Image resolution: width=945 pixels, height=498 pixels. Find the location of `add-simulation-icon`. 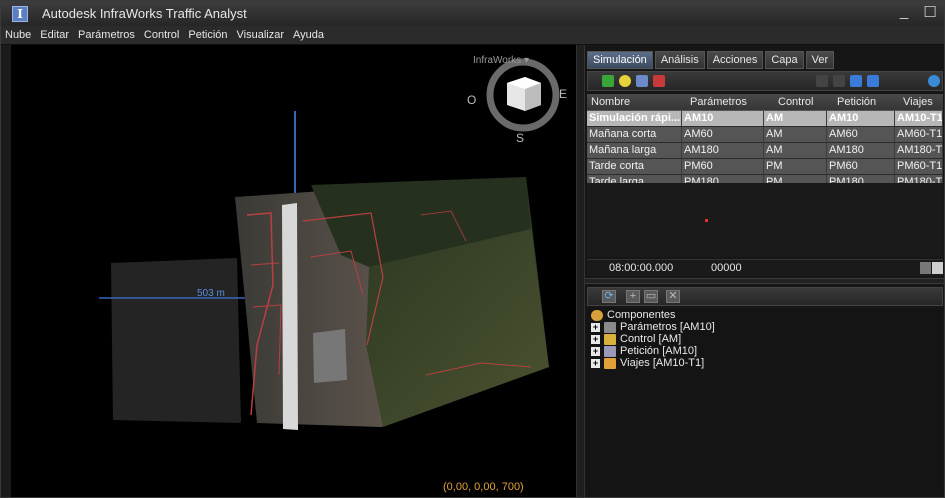

add-simulation-icon is located at coordinates (608, 81).